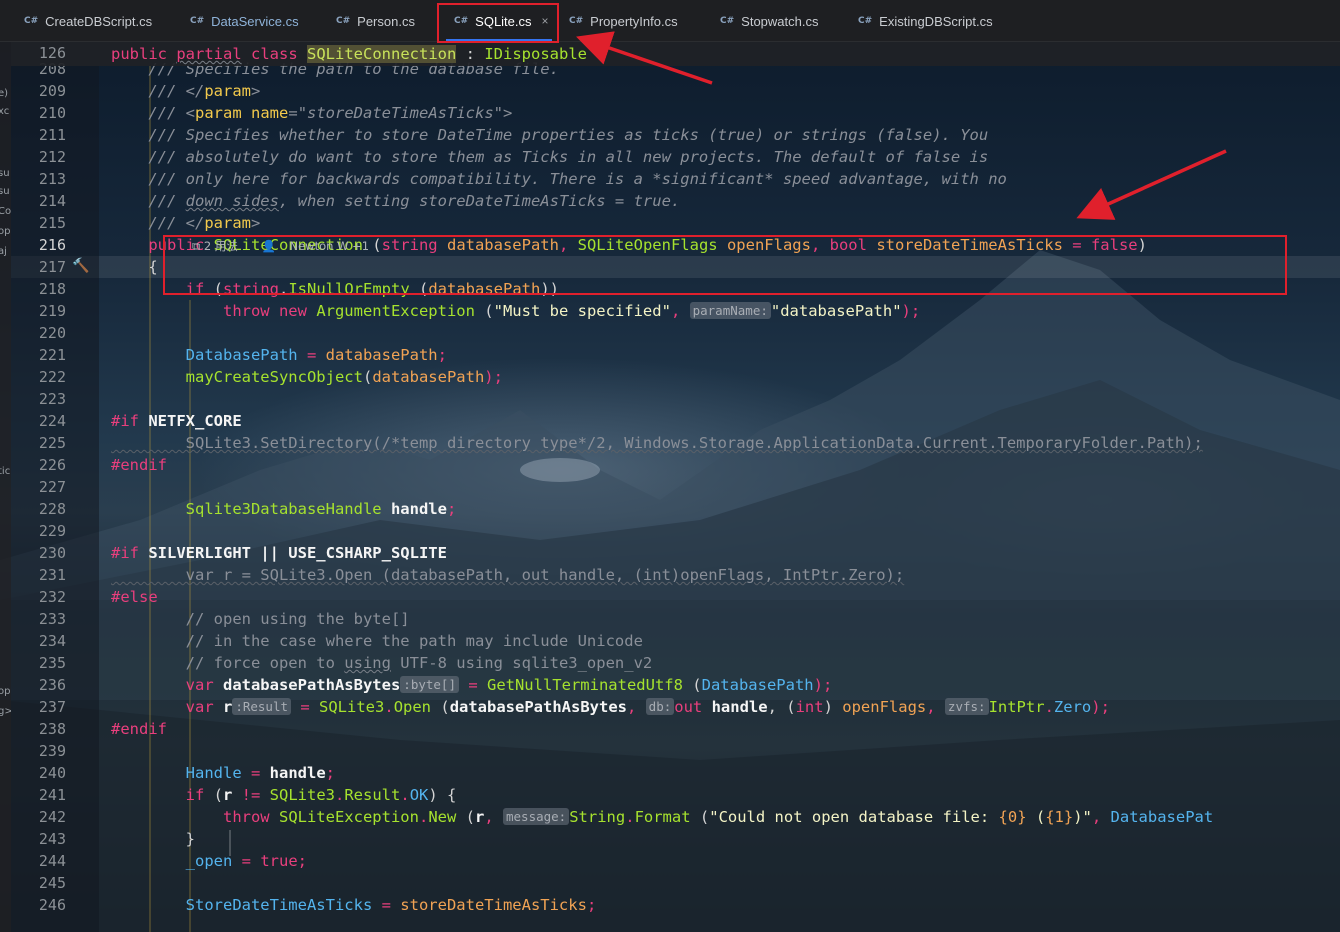 Image resolution: width=1340 pixels, height=932 pixels. What do you see at coordinates (48, 91) in the screenshot?
I see `line-number: 209` at bounding box center [48, 91].